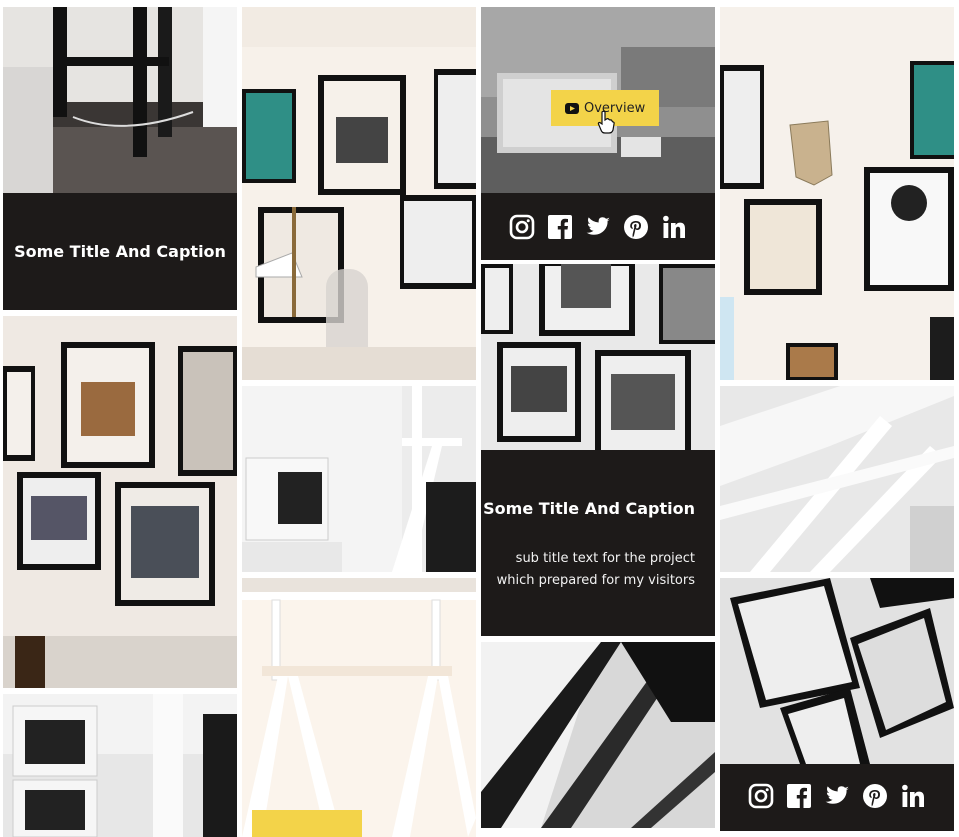 The height and width of the screenshot is (837, 959). I want to click on photo-frames-mid-image, so click(598, 357).